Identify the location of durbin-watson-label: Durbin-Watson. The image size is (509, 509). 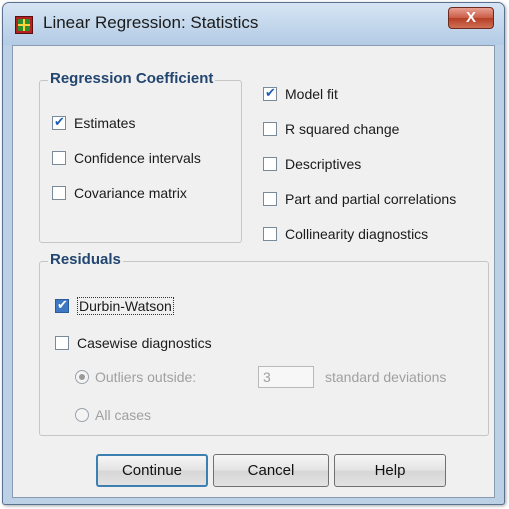
(125, 306).